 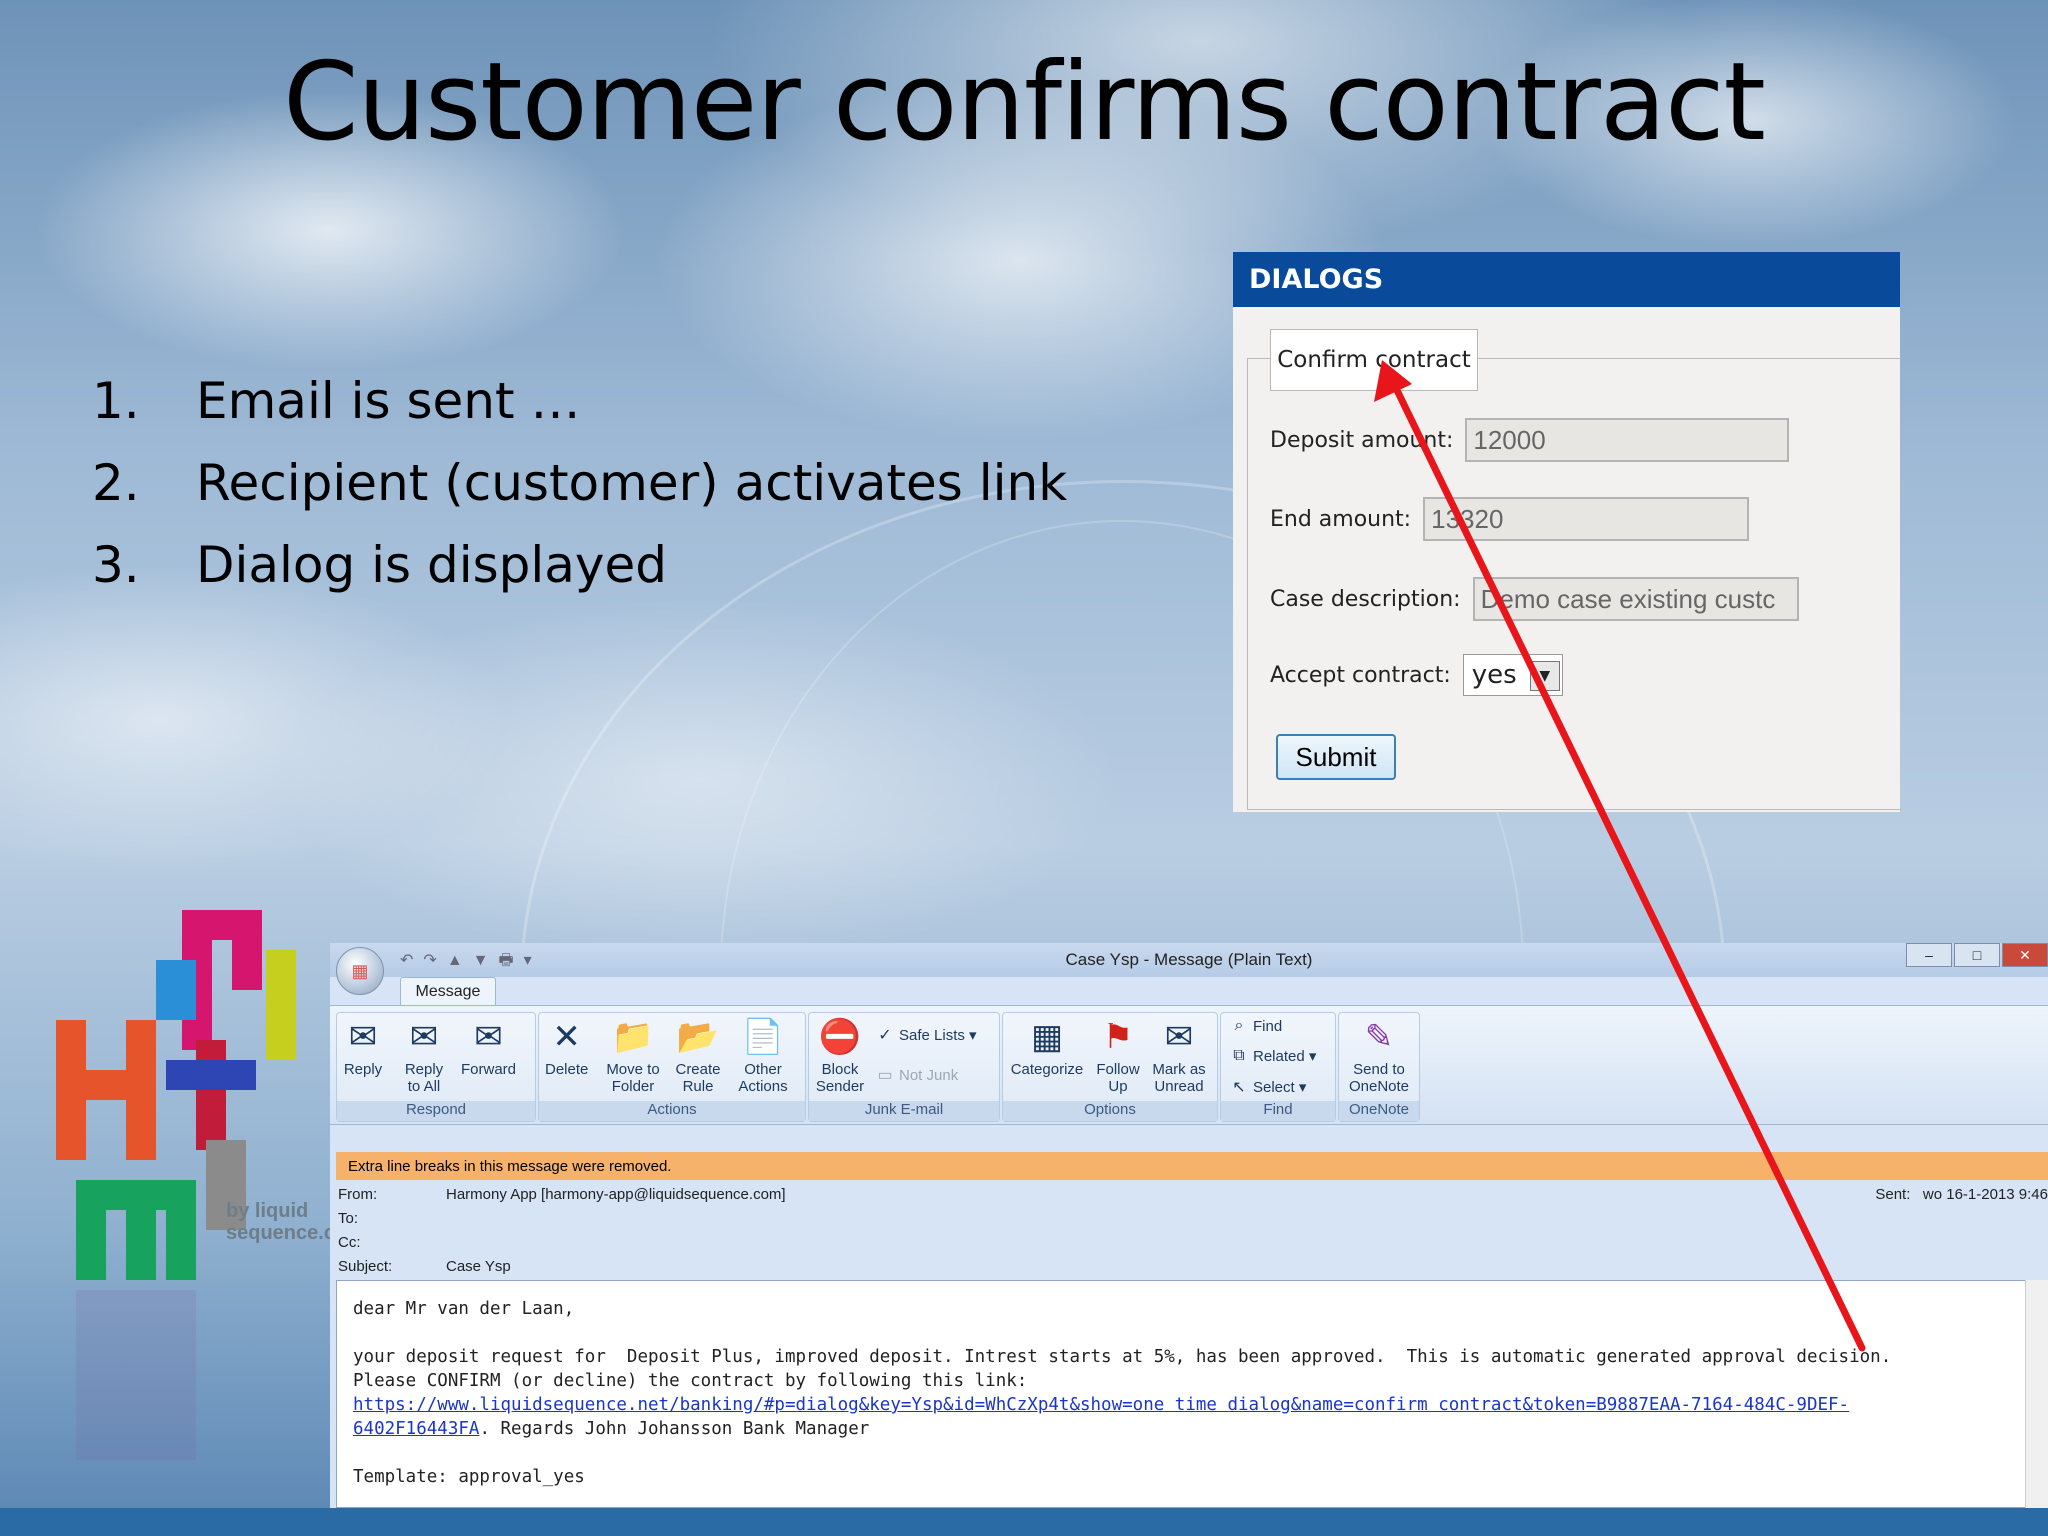 I want to click on deposit-amount-field: 12000, so click(x=1627, y=440).